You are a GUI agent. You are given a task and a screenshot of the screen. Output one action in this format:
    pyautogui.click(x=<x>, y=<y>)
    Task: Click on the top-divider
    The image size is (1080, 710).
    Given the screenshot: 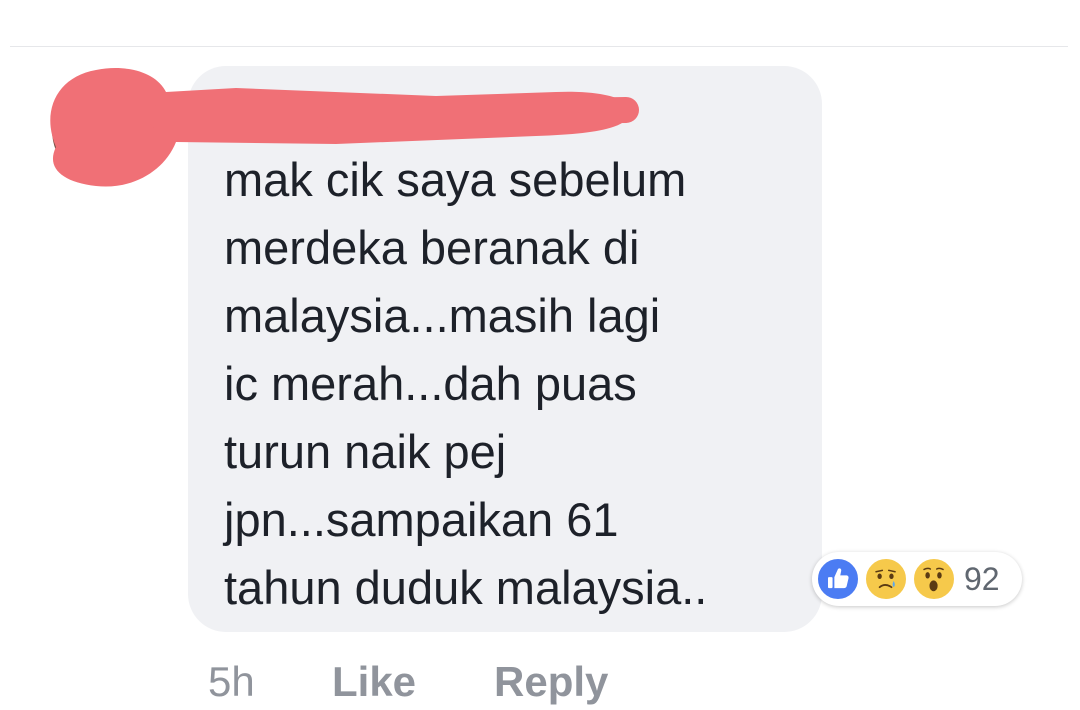 What is the action you would take?
    pyautogui.click(x=539, y=46)
    